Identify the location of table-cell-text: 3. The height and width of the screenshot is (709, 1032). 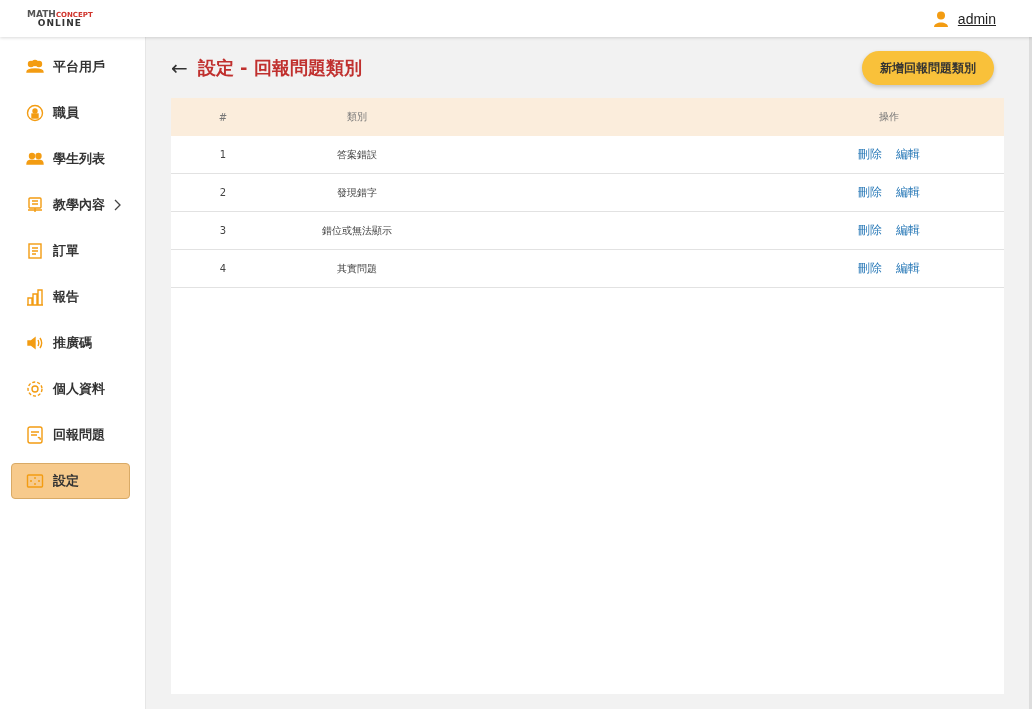
(223, 230).